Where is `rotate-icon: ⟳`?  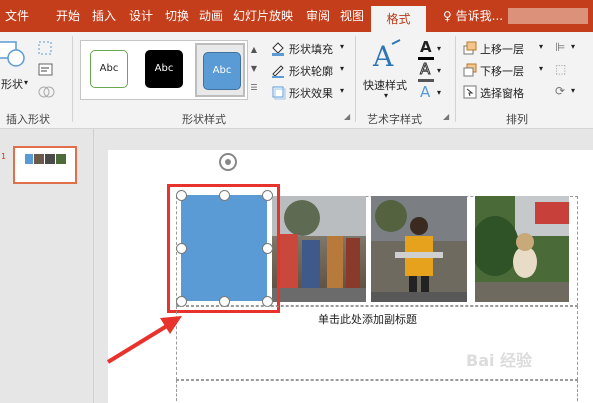
rotate-icon: ⟳ is located at coordinates (560, 91).